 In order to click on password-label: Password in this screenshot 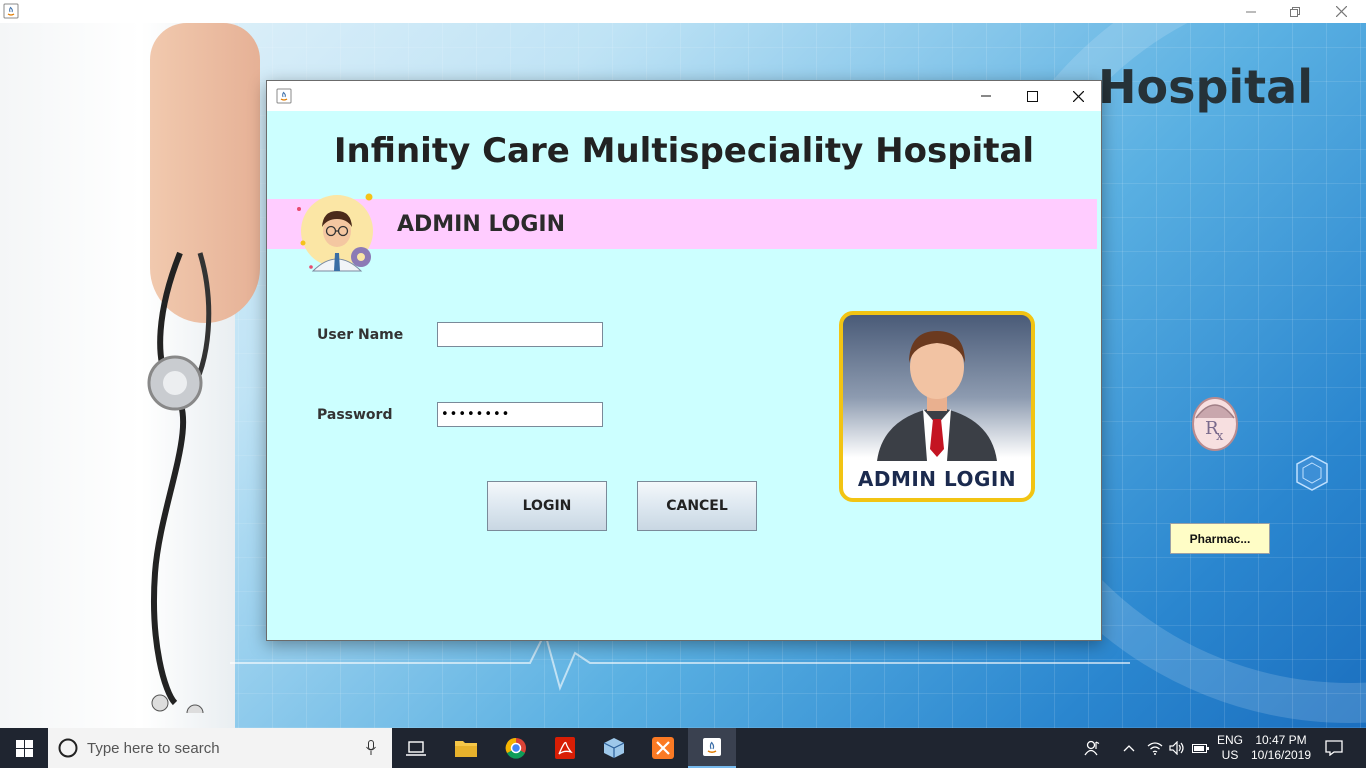, I will do `click(355, 415)`.